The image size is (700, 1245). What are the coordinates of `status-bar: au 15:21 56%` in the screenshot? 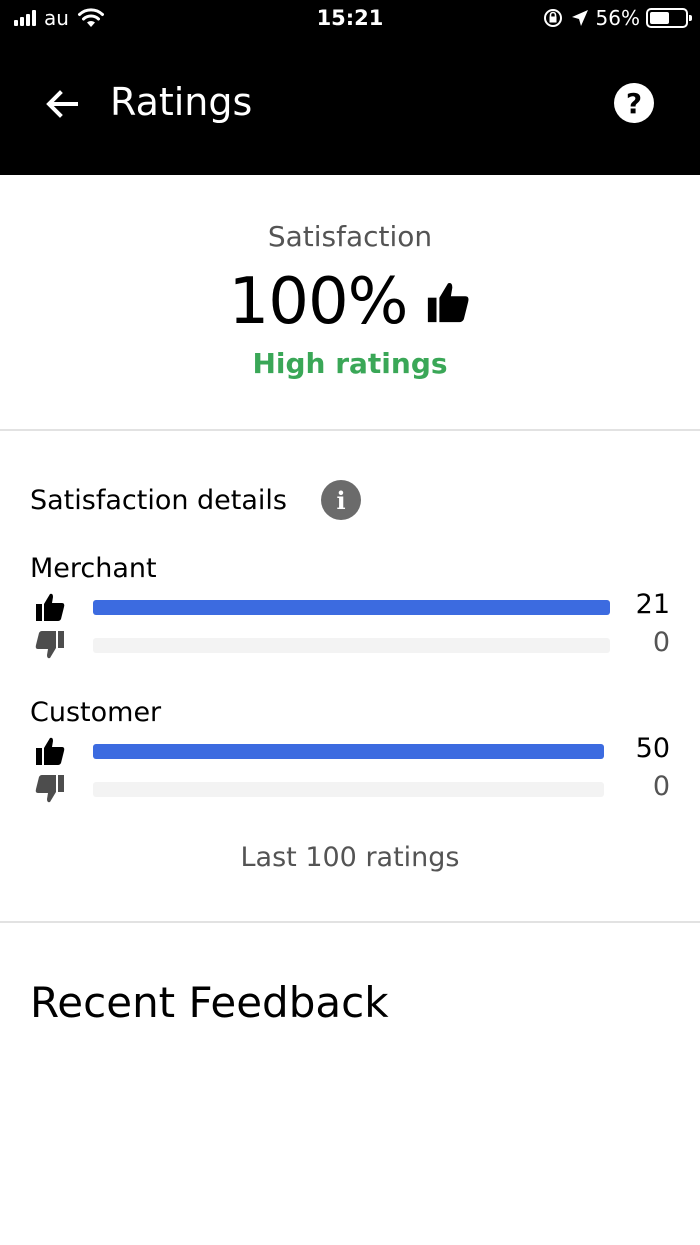 It's located at (350, 20).